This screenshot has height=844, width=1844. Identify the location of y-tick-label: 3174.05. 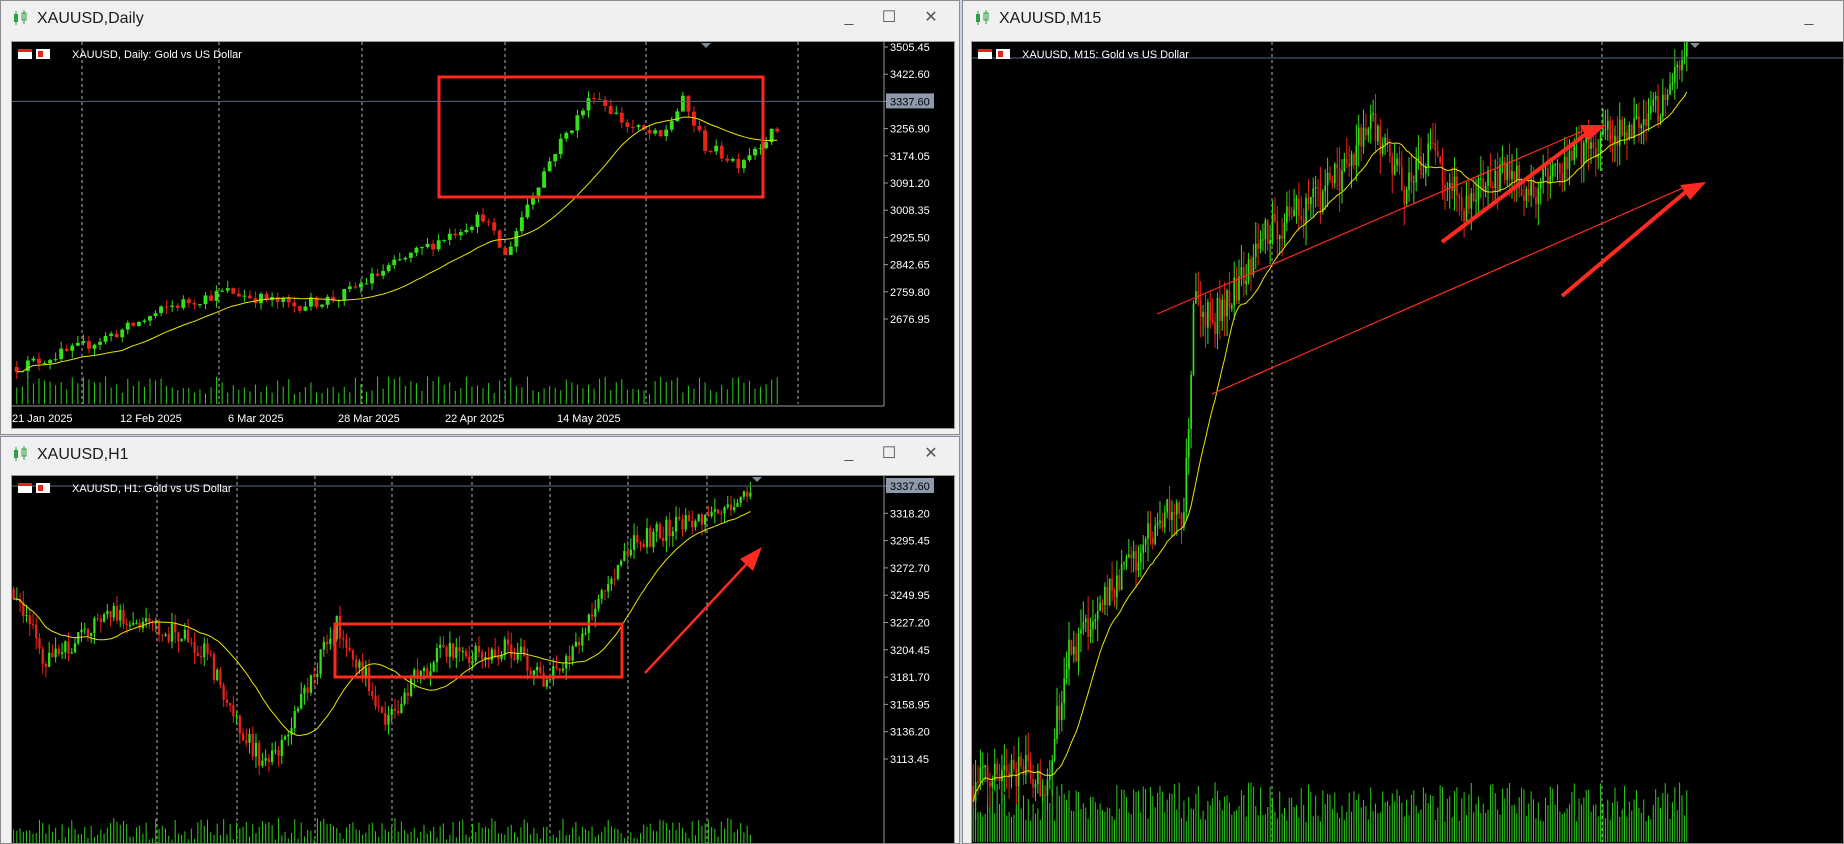
(910, 157).